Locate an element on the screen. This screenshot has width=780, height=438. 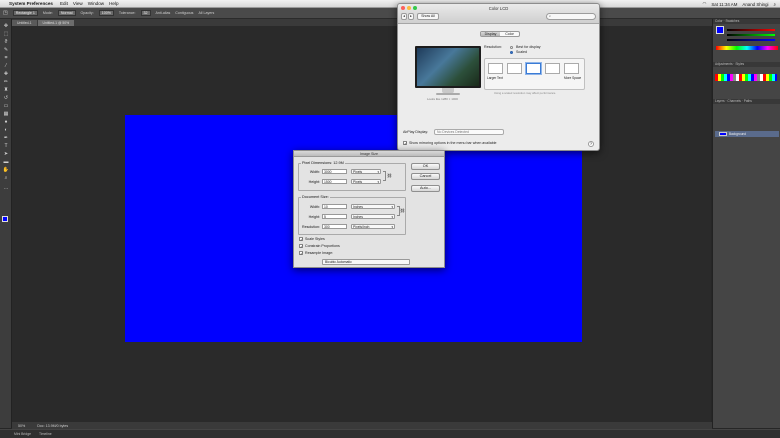
spotlight-icon: ⌕ is located at coordinates (775, 4).